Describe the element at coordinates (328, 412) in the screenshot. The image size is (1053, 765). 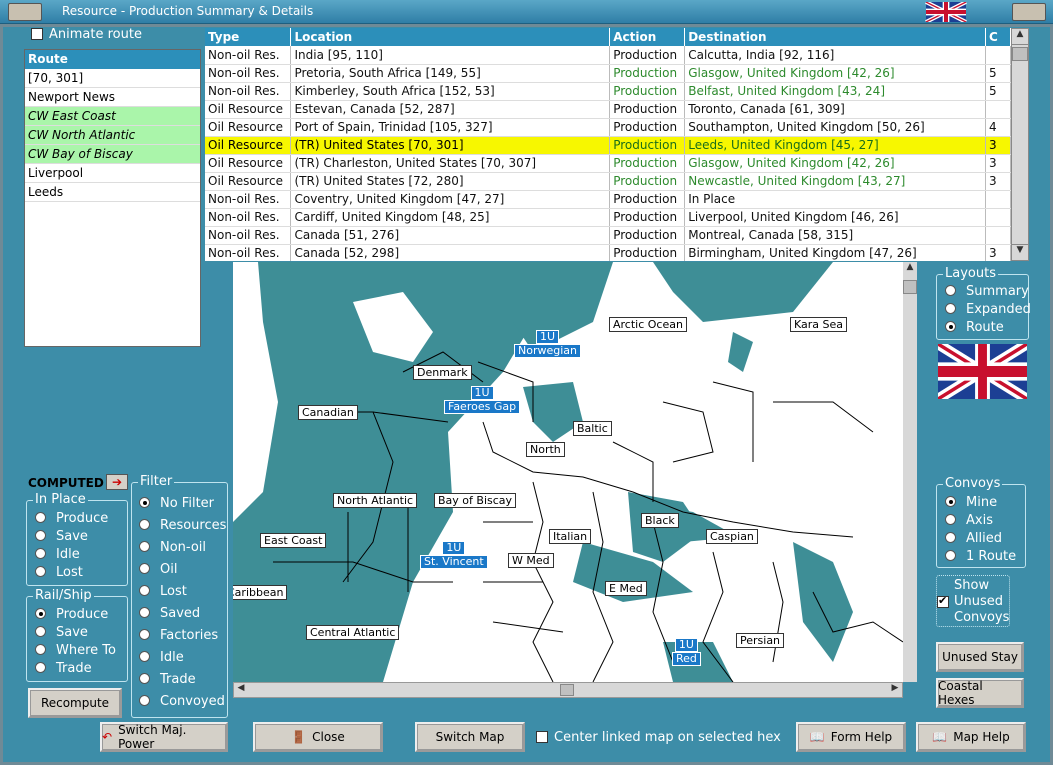
I see `map-region-label: Canadian` at that location.